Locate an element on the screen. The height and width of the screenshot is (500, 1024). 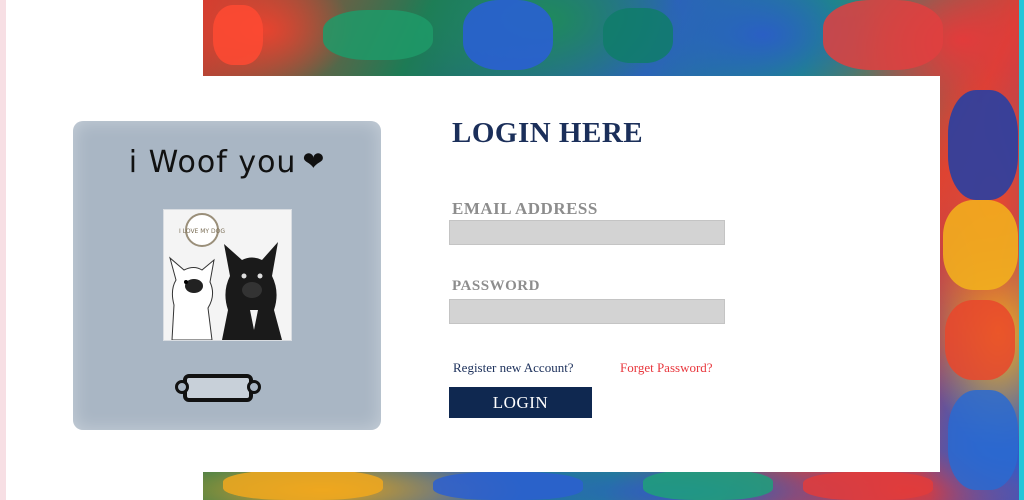
photo-badge-text: I LOVE MY DOG is located at coordinates (202, 231).